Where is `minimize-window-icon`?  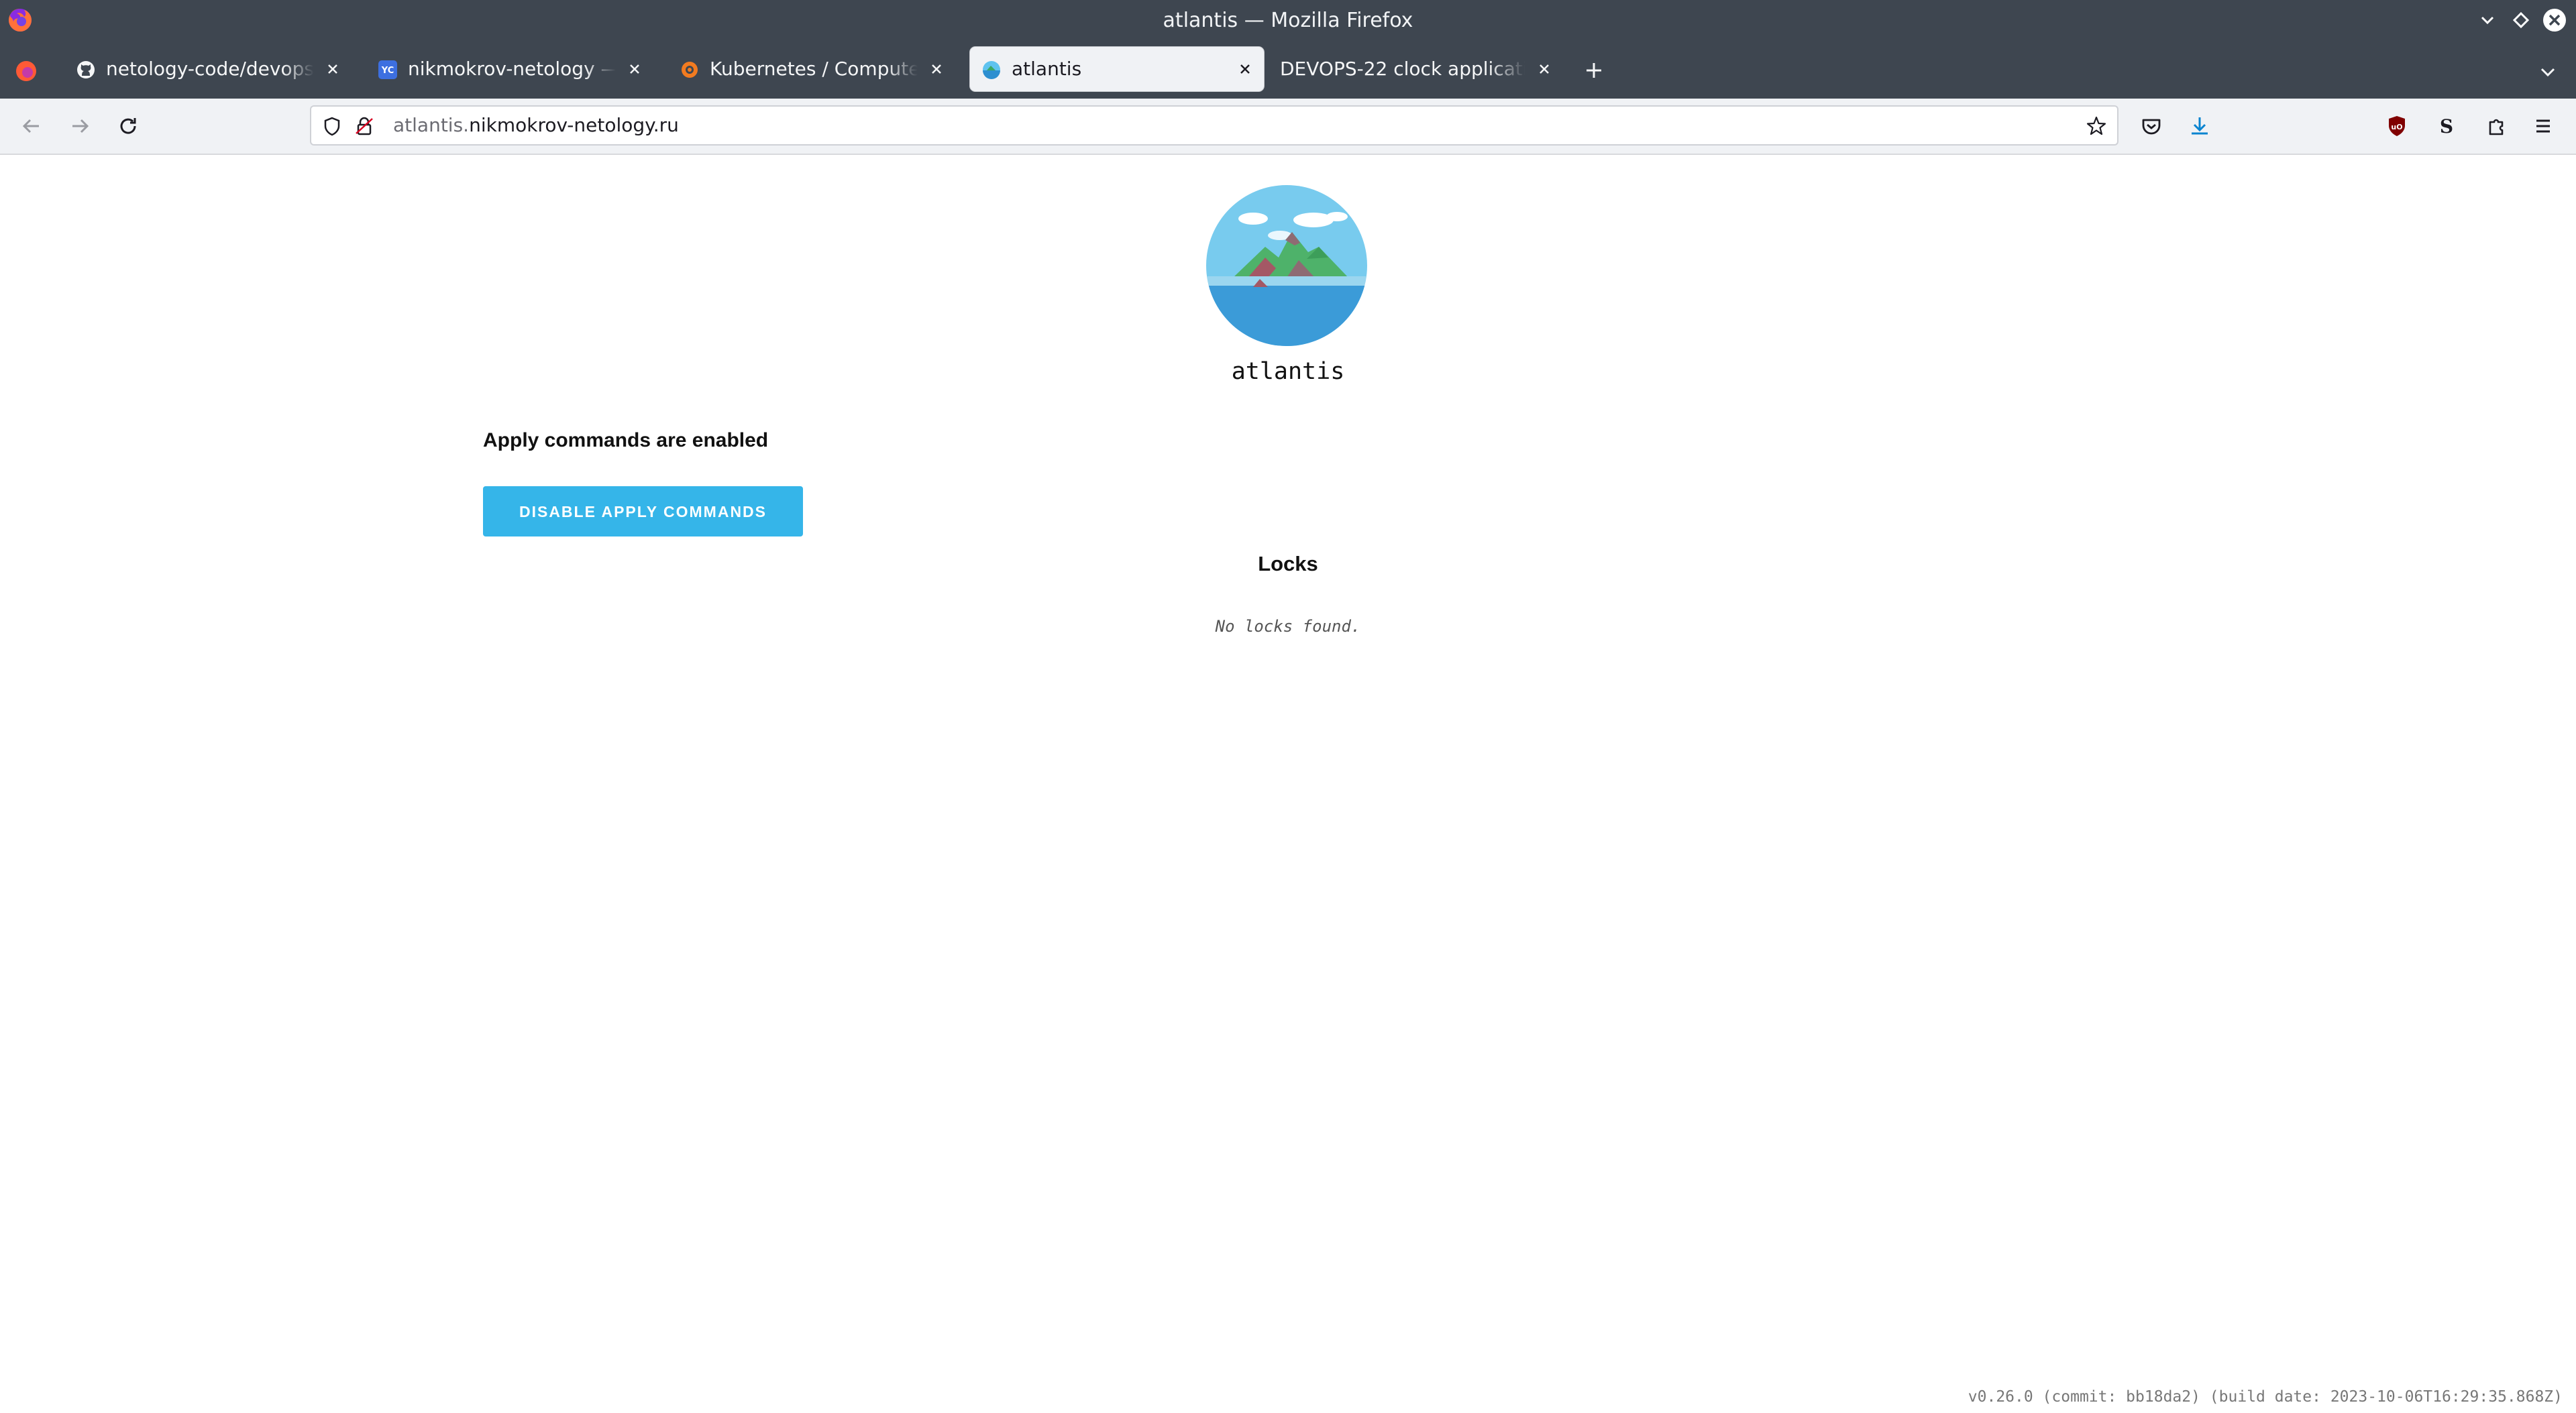
minimize-window-icon is located at coordinates (2487, 20).